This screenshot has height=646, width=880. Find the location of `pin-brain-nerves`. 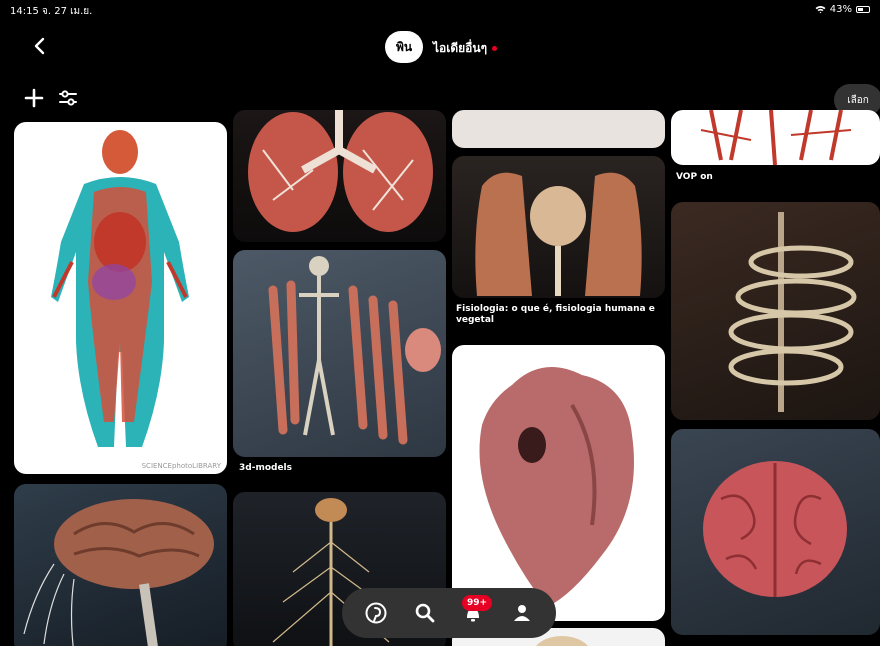

pin-brain-nerves is located at coordinates (120, 565).